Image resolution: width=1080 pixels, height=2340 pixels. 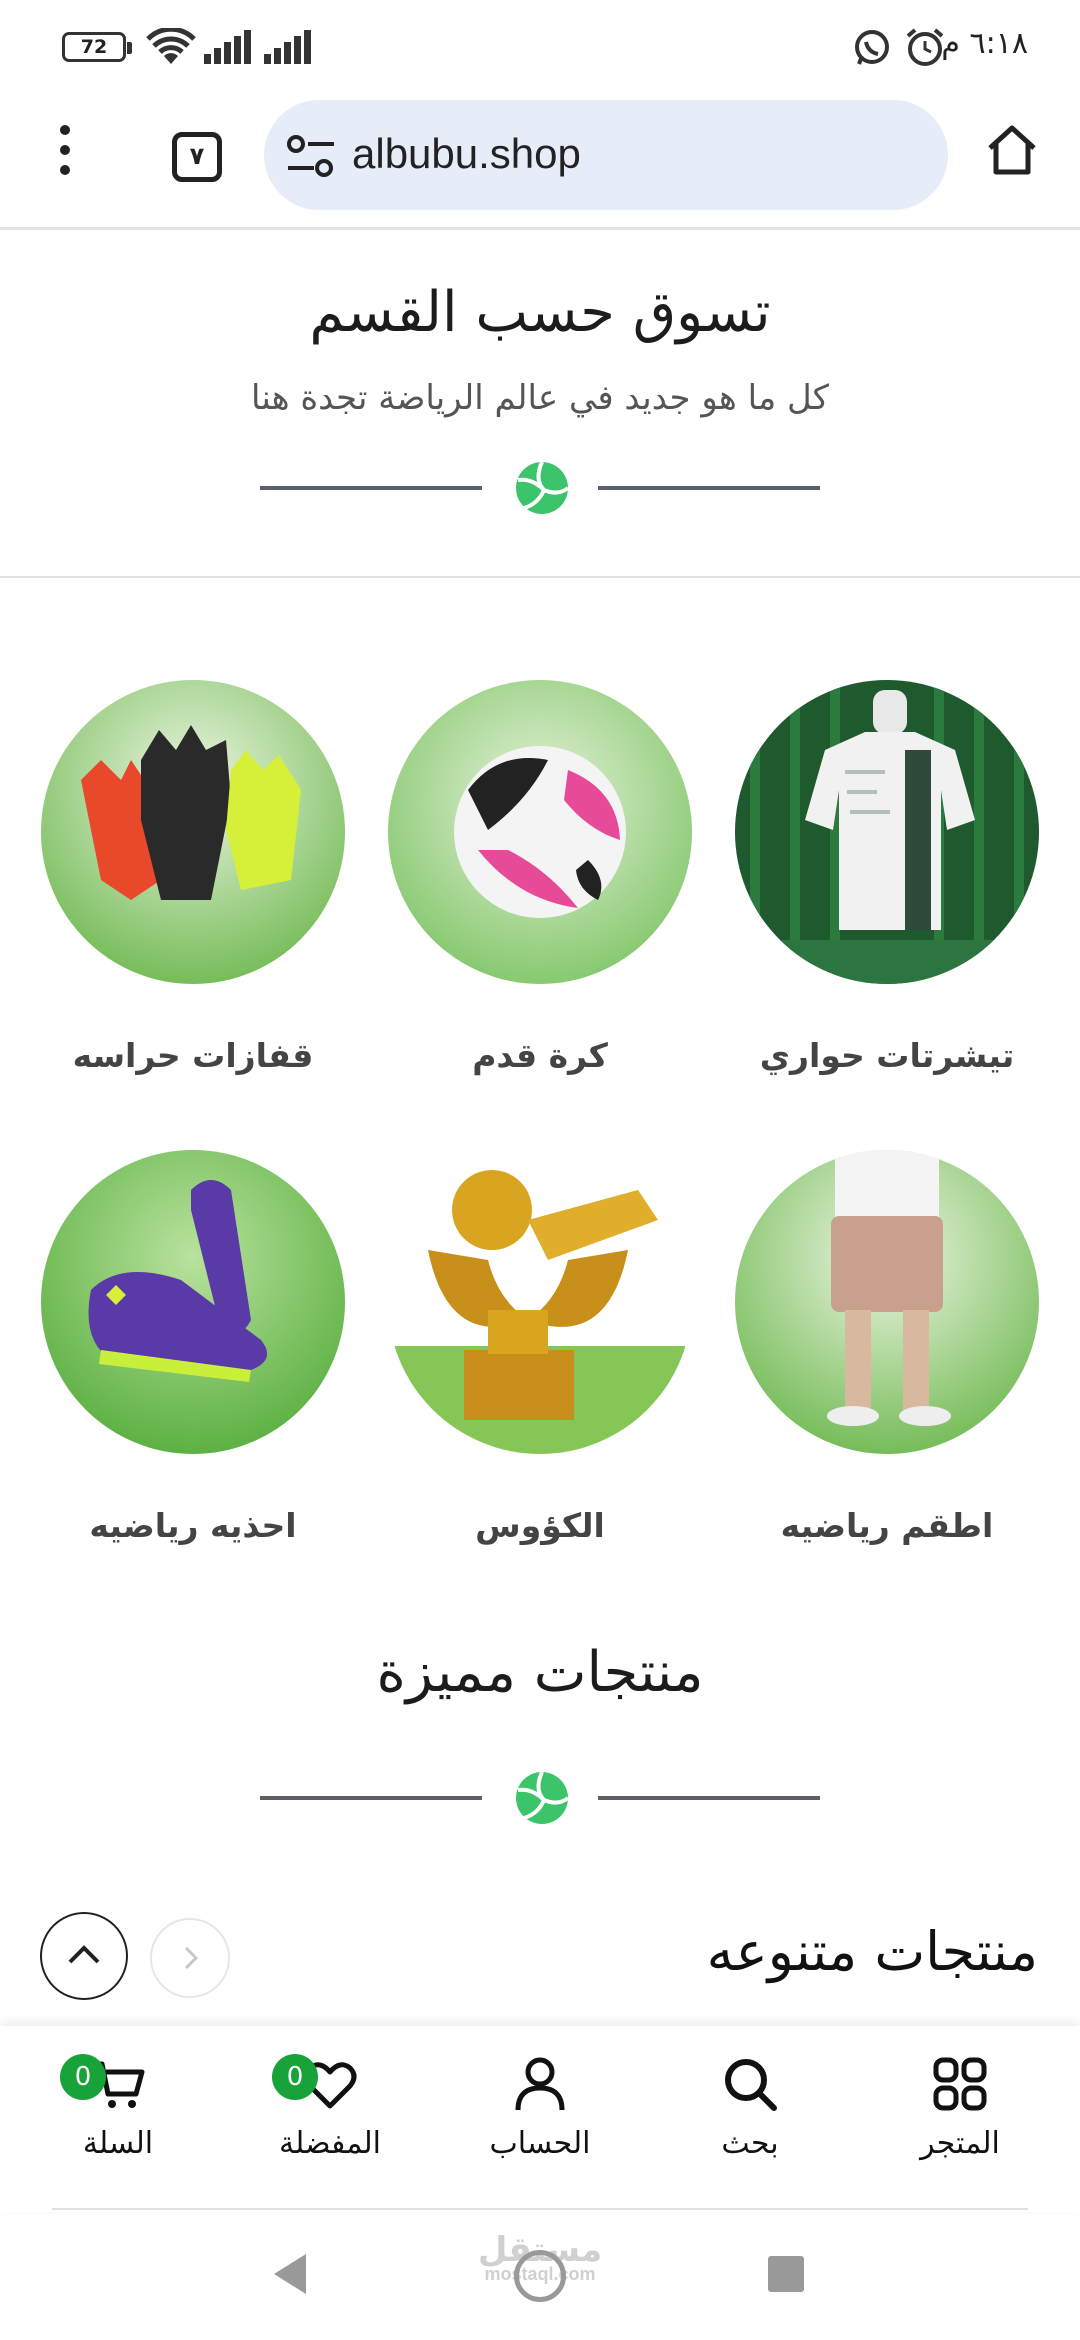 I want to click on trophy-image, so click(x=540, y=1302).